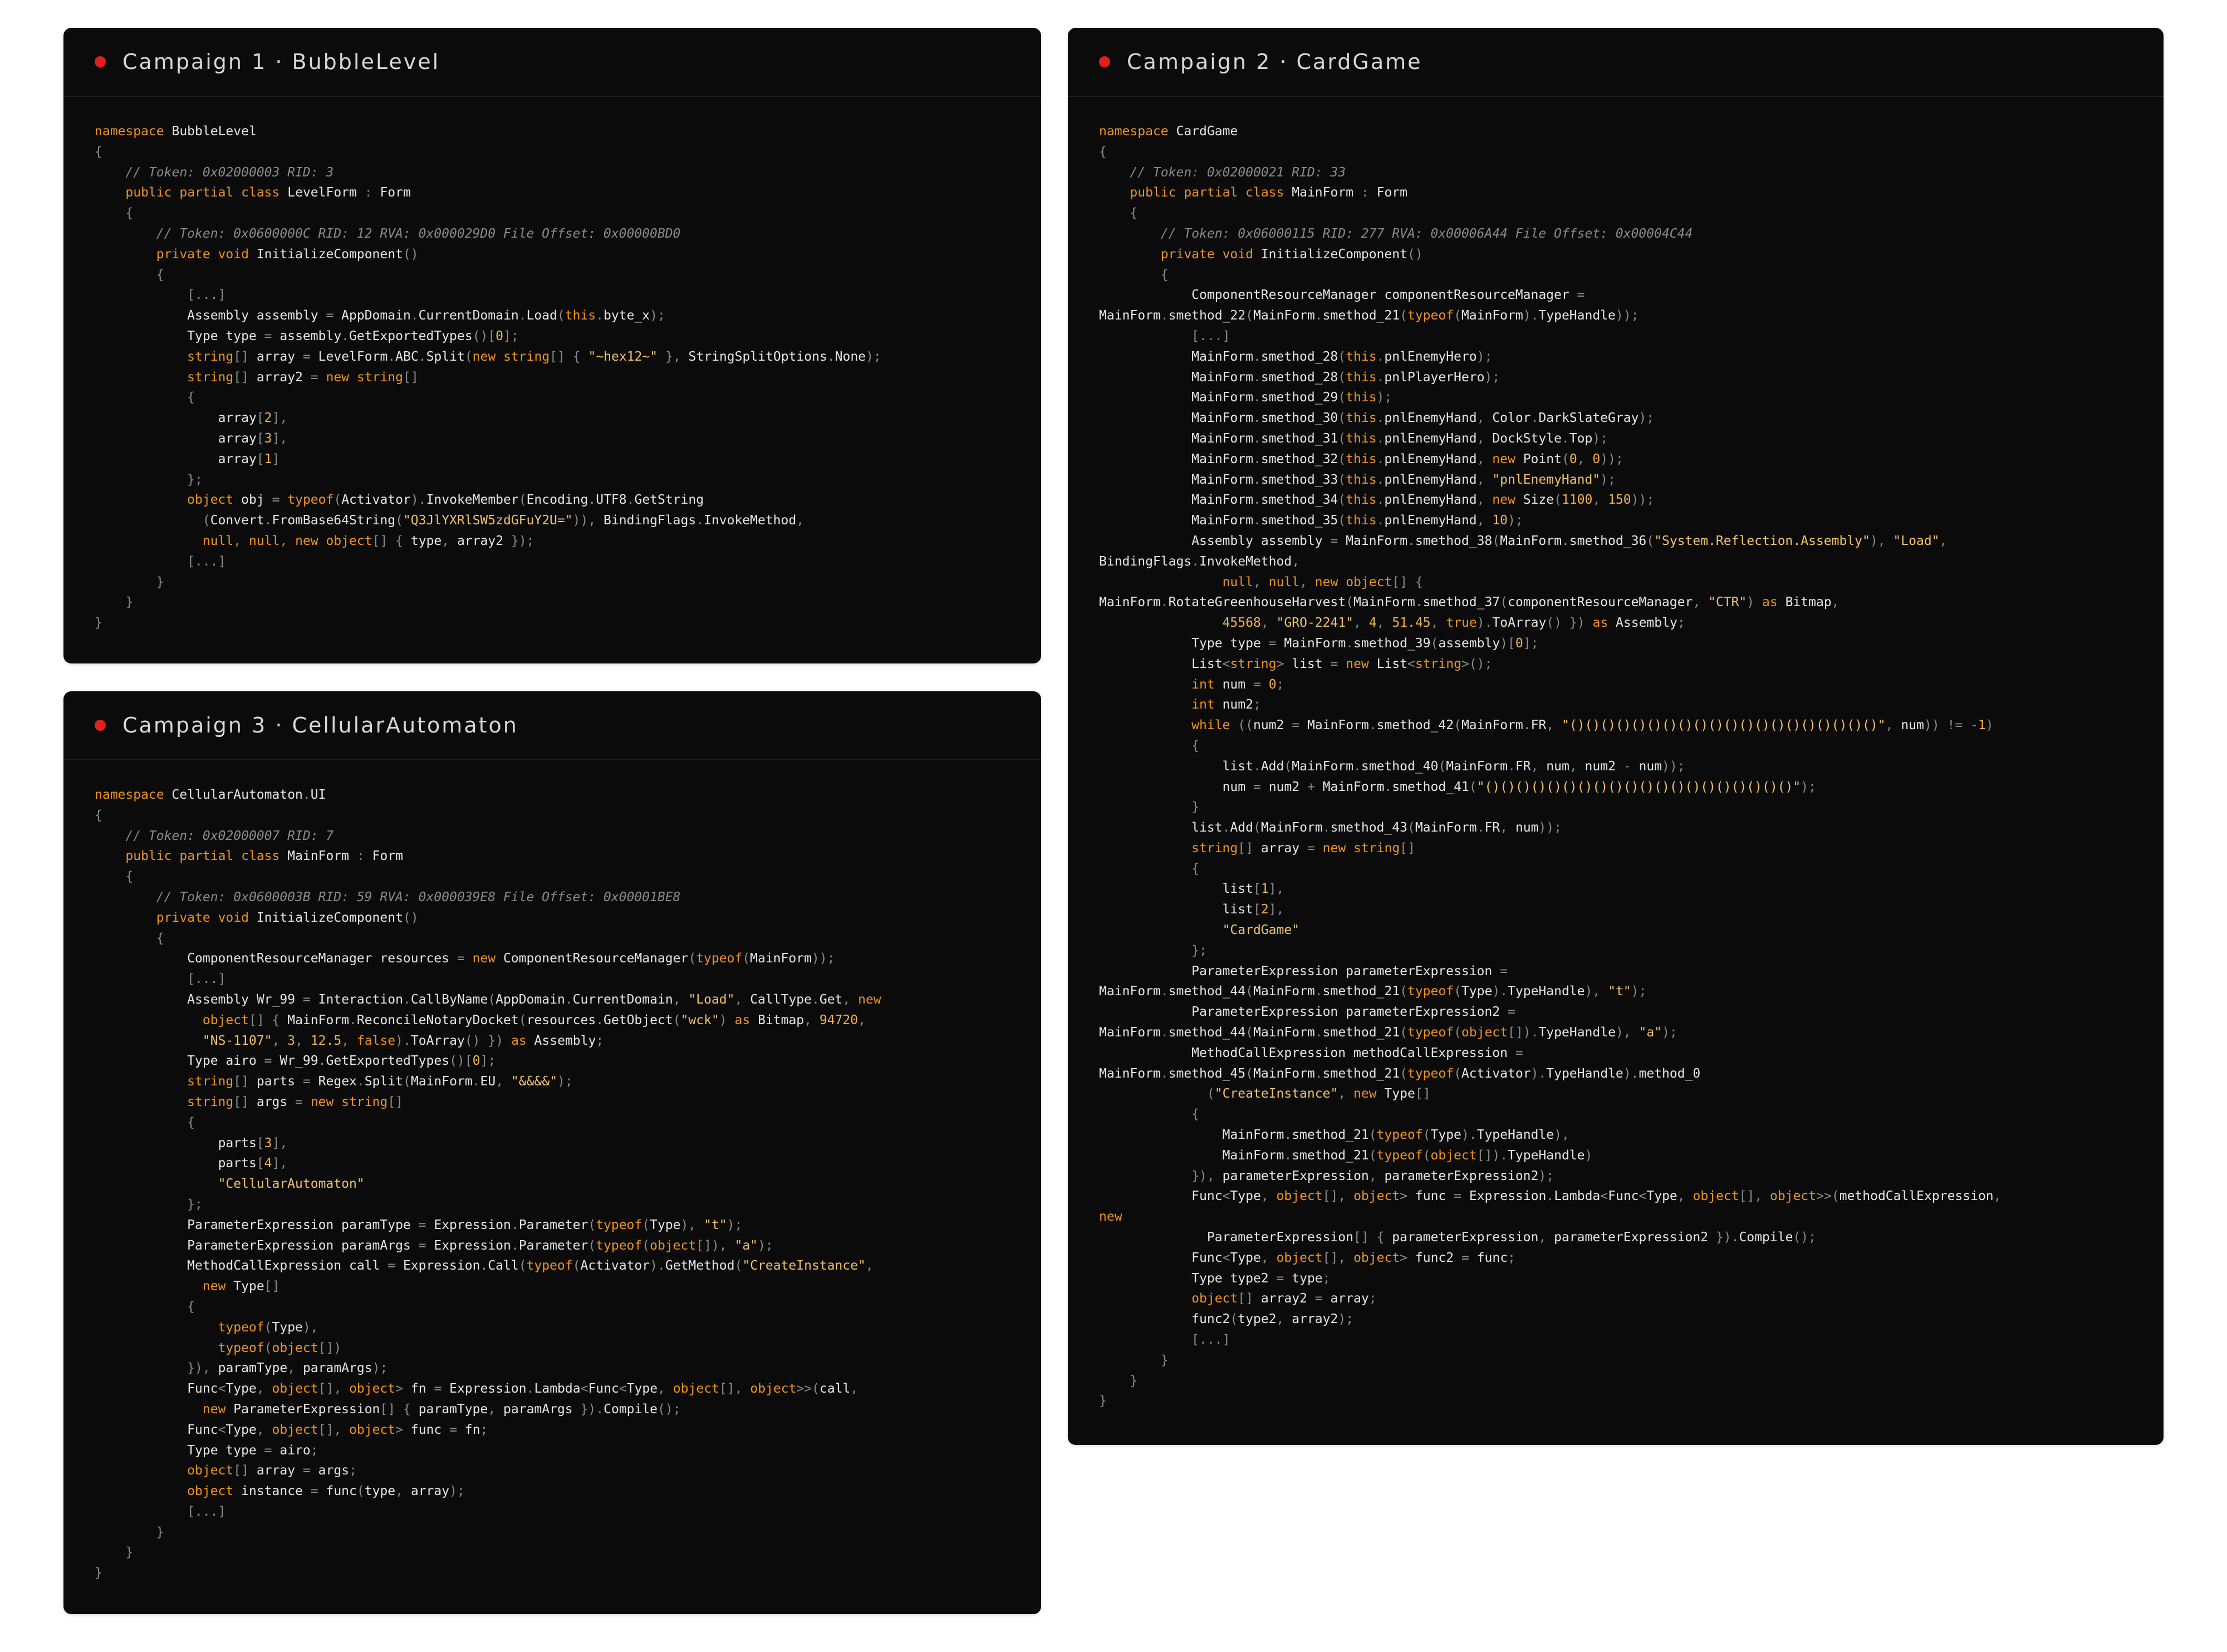 The image size is (2227, 1652). I want to click on code-line: Func<Type, object[], object> func = fn;, so click(337, 1429).